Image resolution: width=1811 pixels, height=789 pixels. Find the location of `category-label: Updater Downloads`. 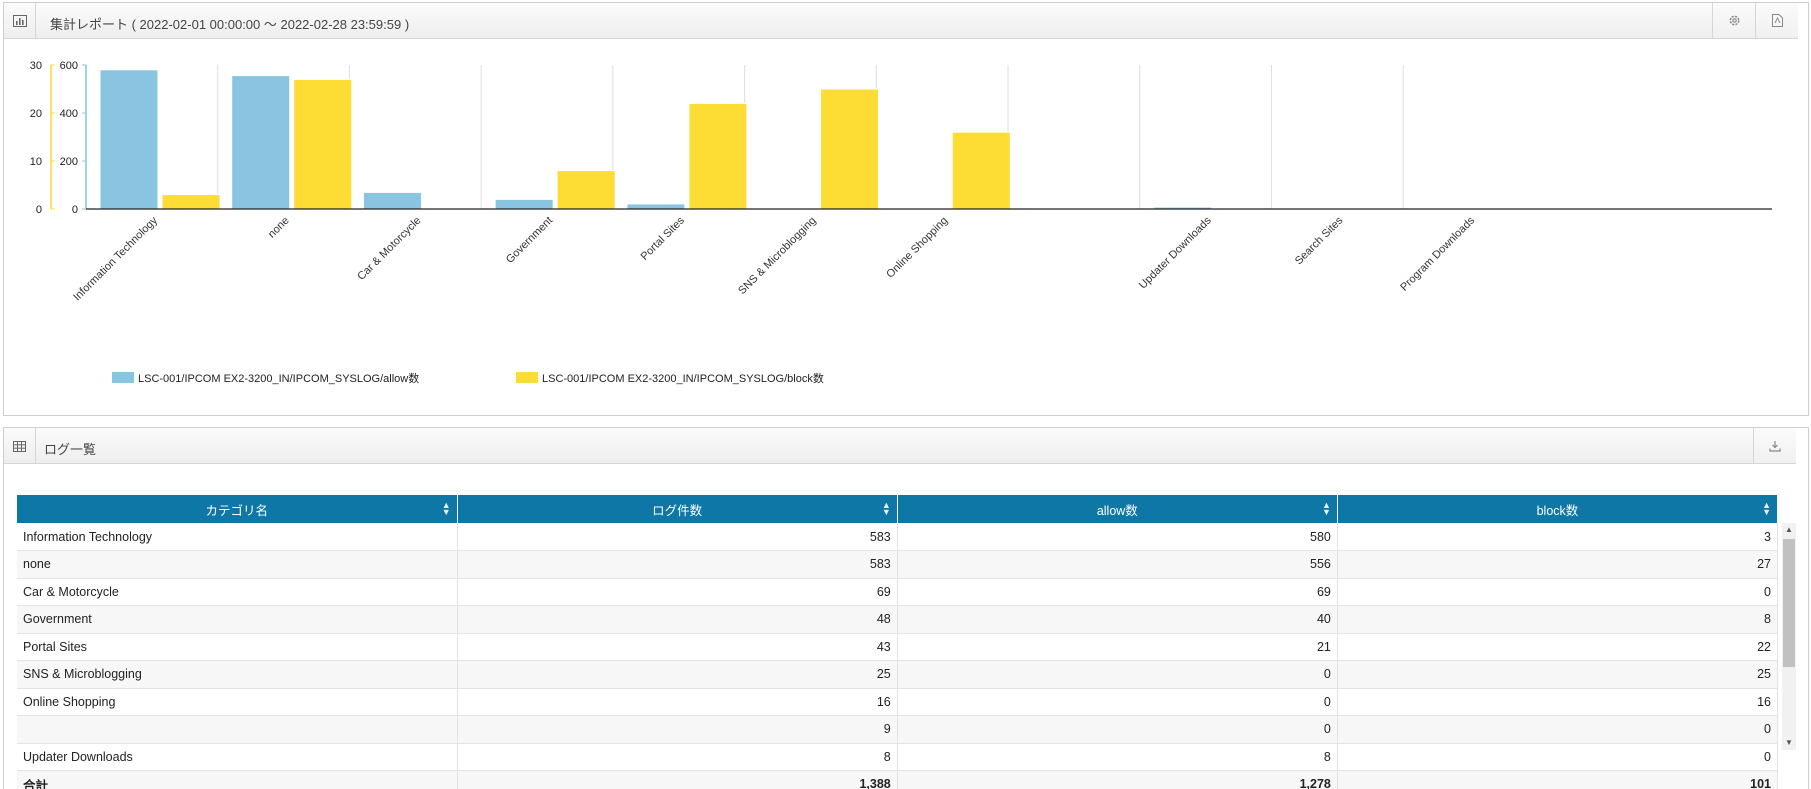

category-label: Updater Downloads is located at coordinates (1175, 252).